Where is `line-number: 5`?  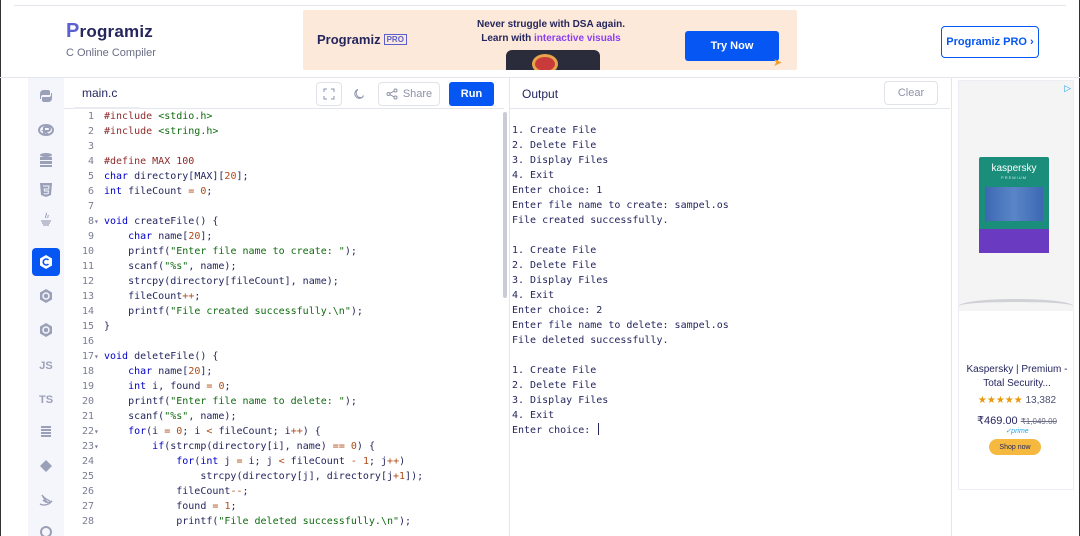 line-number: 5 is located at coordinates (90, 176).